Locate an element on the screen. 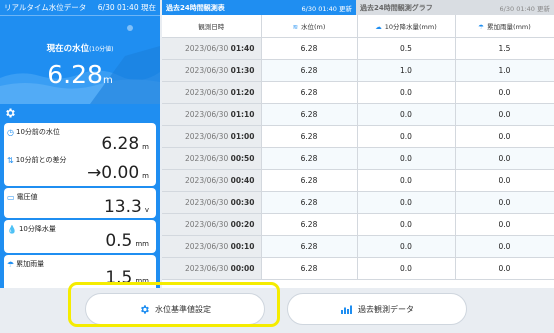 The image size is (554, 333). table-row: 2023/06/30 01:40 6.28 0.5 1.5 is located at coordinates (358, 48).